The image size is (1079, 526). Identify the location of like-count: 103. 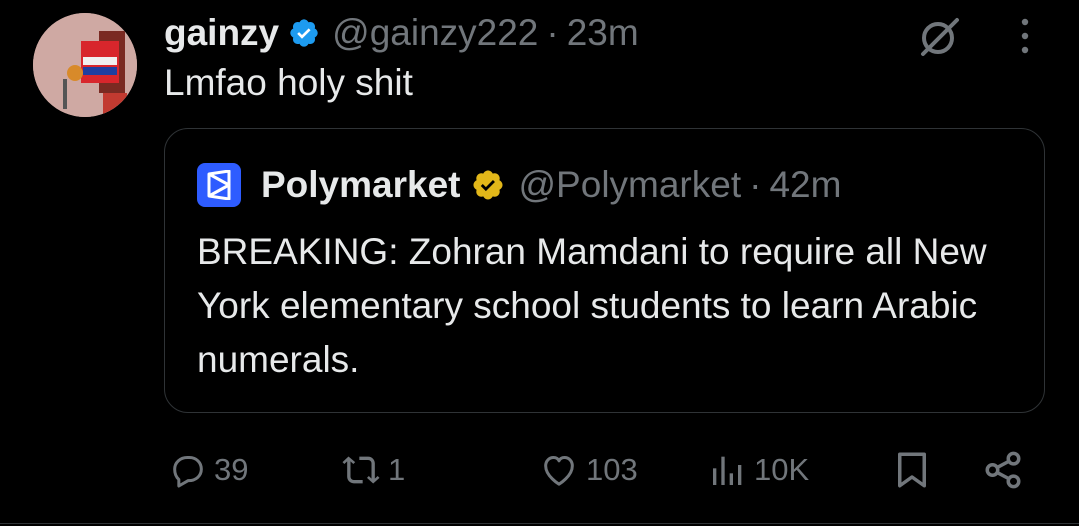
(612, 469).